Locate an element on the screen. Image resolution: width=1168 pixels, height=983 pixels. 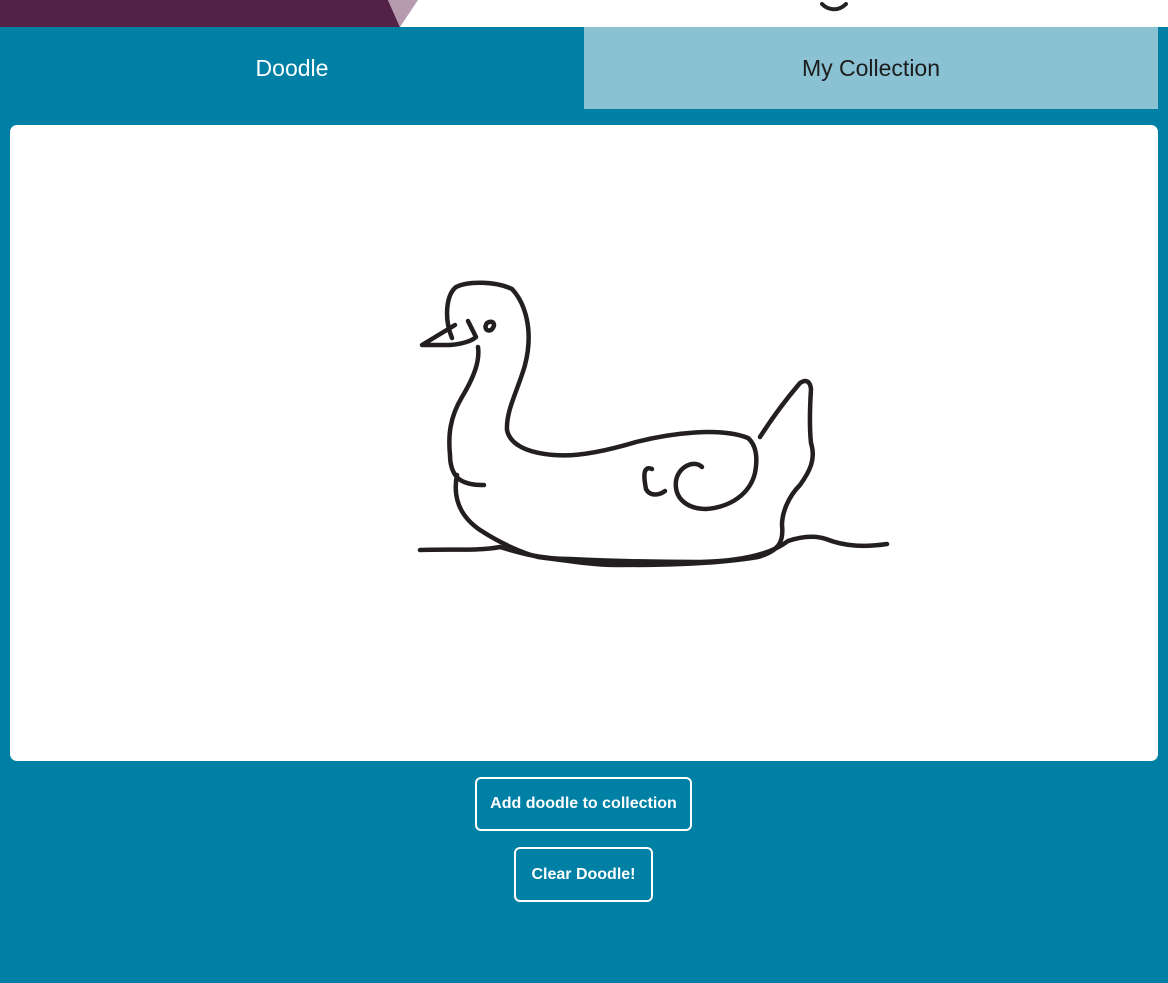
header-logo-fragment is located at coordinates (834, 7).